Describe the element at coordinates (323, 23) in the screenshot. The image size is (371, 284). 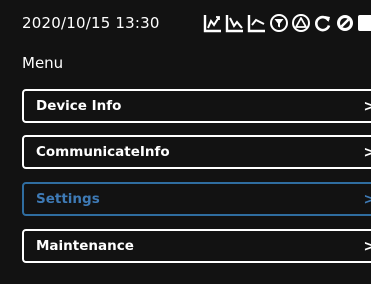
I see `refresh-icon` at that location.